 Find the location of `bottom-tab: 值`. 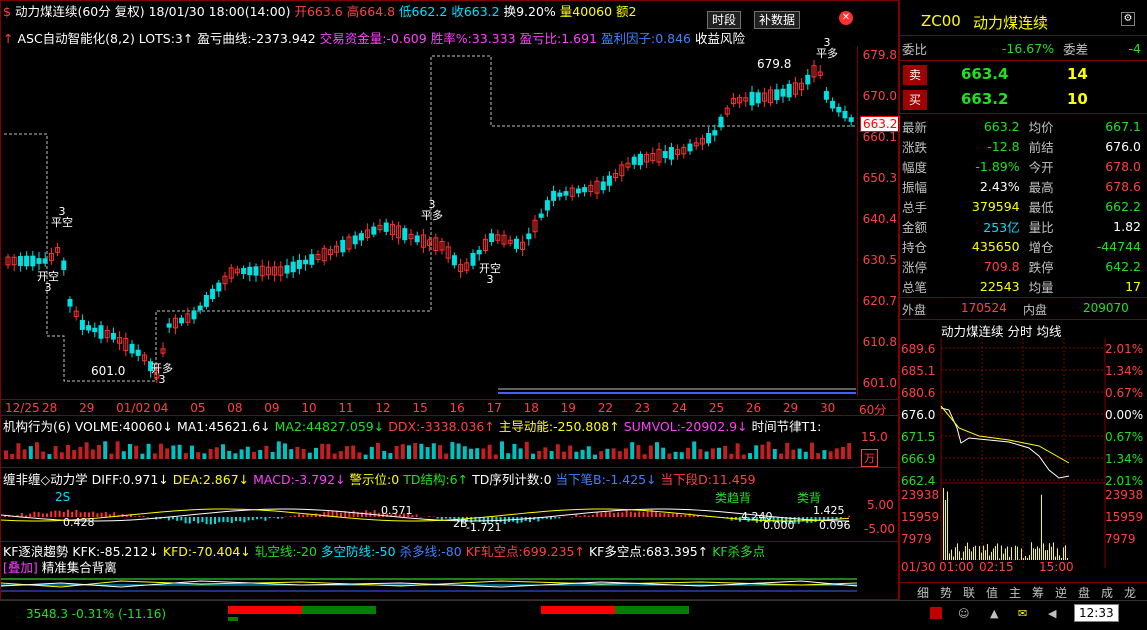

bottom-tab: 值 is located at coordinates (992, 592).